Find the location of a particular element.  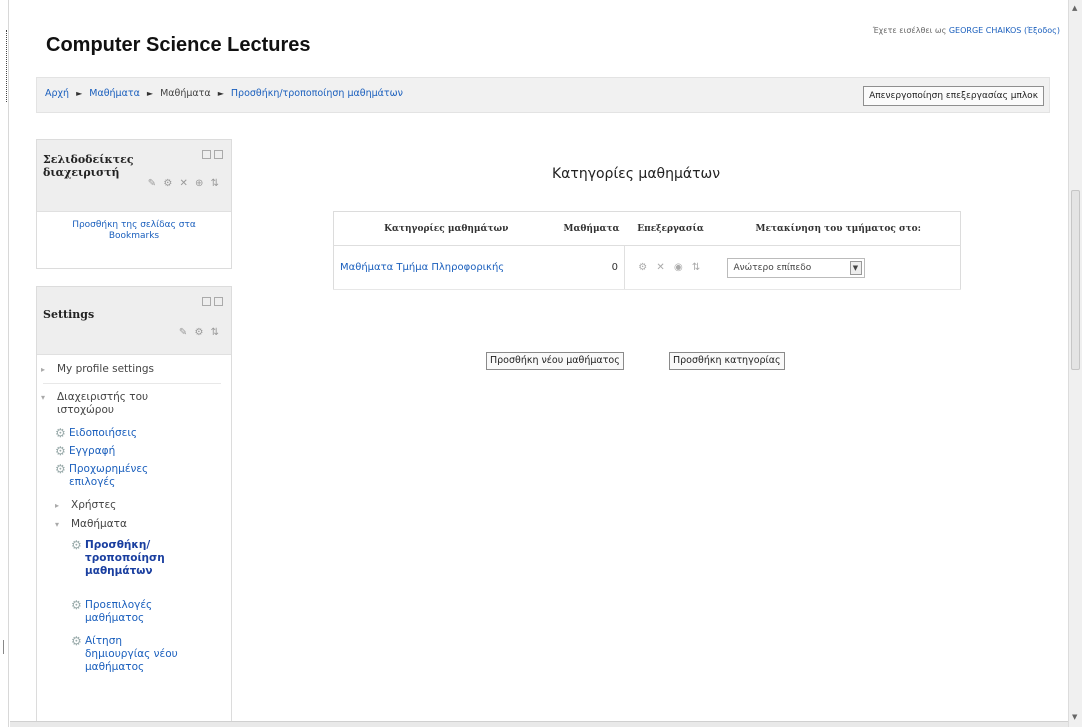

bookmark-page-link: Προσθήκη της σελίδας στα Bookmarks is located at coordinates (134, 231).